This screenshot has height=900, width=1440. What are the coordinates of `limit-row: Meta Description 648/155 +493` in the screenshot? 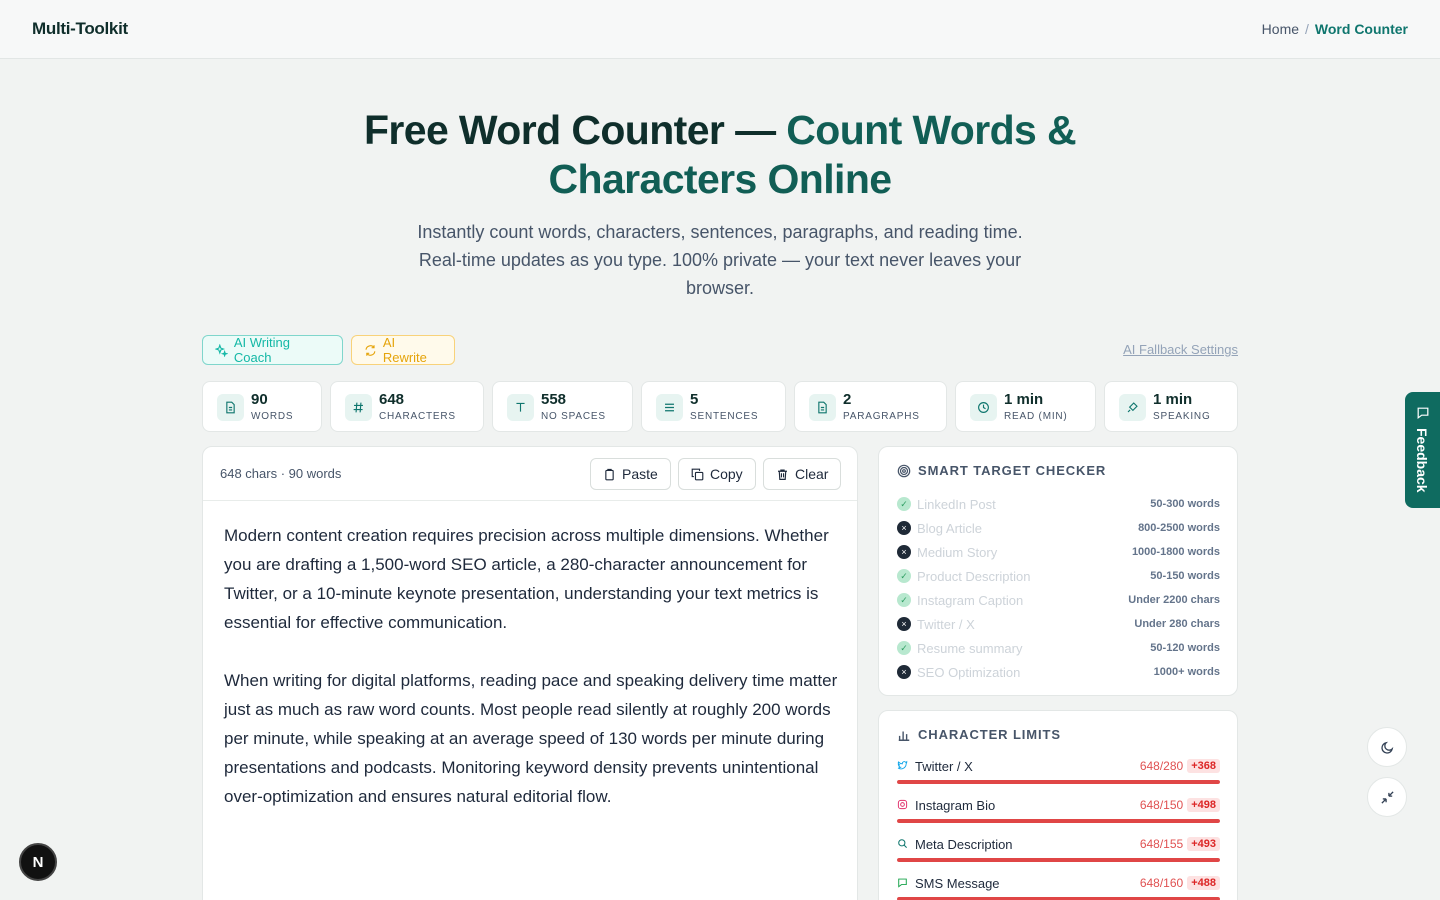 It's located at (1058, 848).